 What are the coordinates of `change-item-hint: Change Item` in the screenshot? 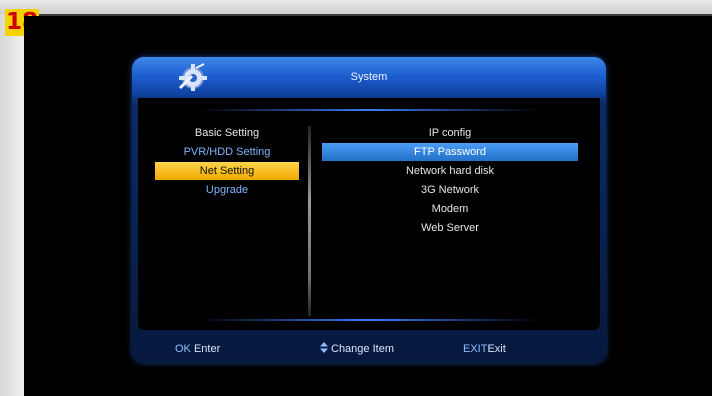 It's located at (357, 349).